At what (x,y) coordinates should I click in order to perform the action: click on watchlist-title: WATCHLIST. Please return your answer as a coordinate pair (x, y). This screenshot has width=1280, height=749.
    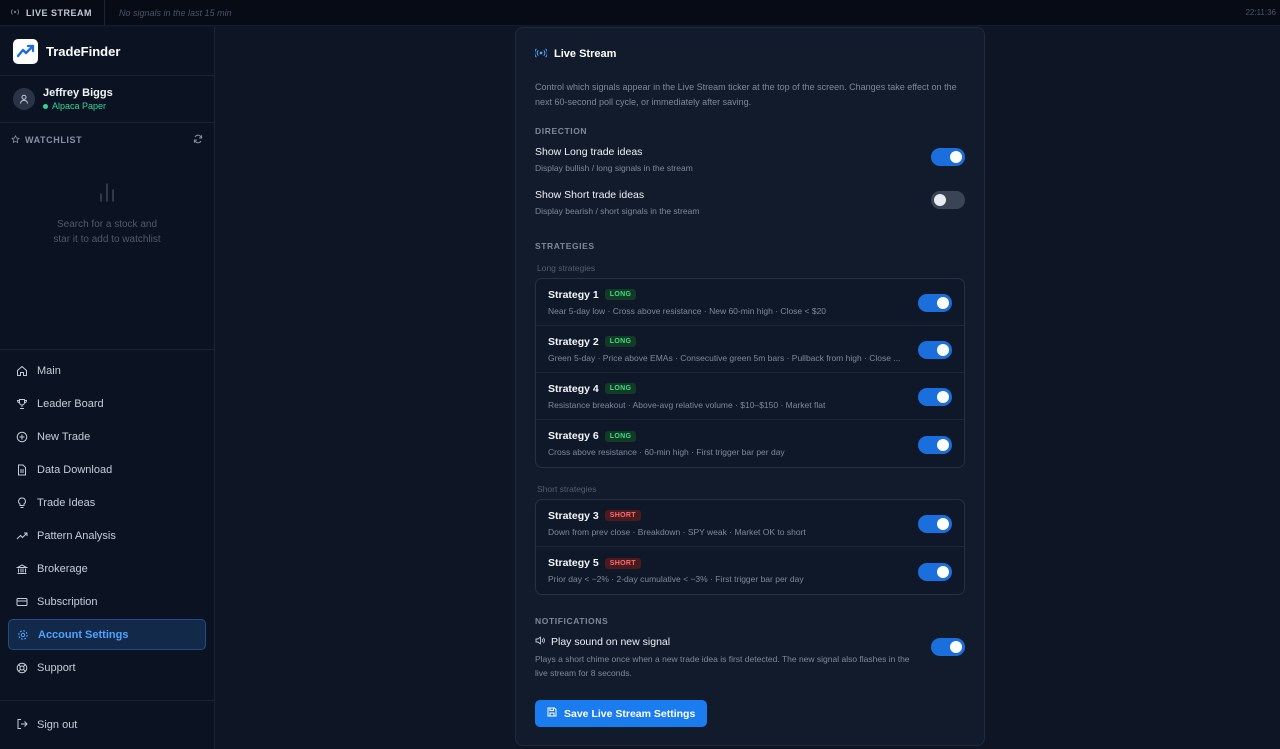
    Looking at the image, I should click on (54, 140).